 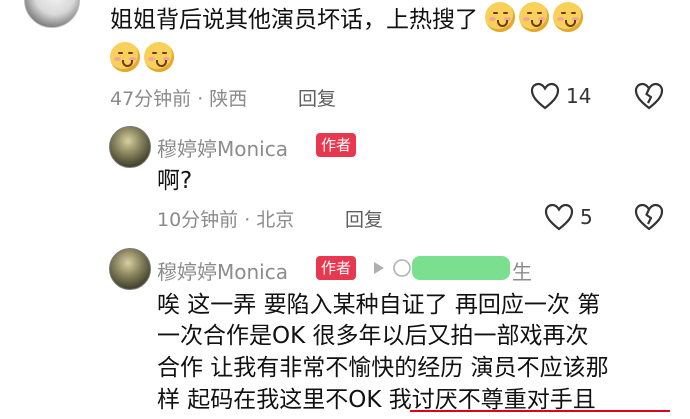 I want to click on redaction-mask, so click(x=461, y=268).